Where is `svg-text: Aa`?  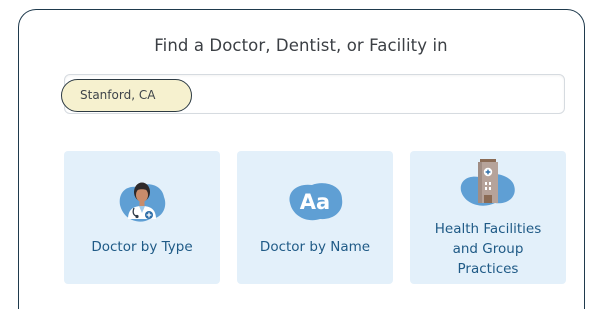
svg-text: Aa is located at coordinates (315, 202).